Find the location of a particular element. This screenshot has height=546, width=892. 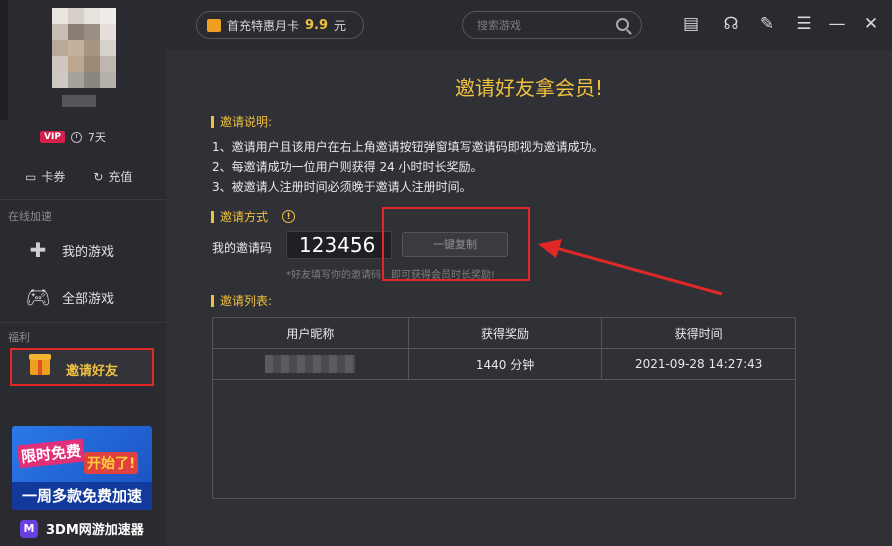

headset-icon: ☊ is located at coordinates (731, 24).